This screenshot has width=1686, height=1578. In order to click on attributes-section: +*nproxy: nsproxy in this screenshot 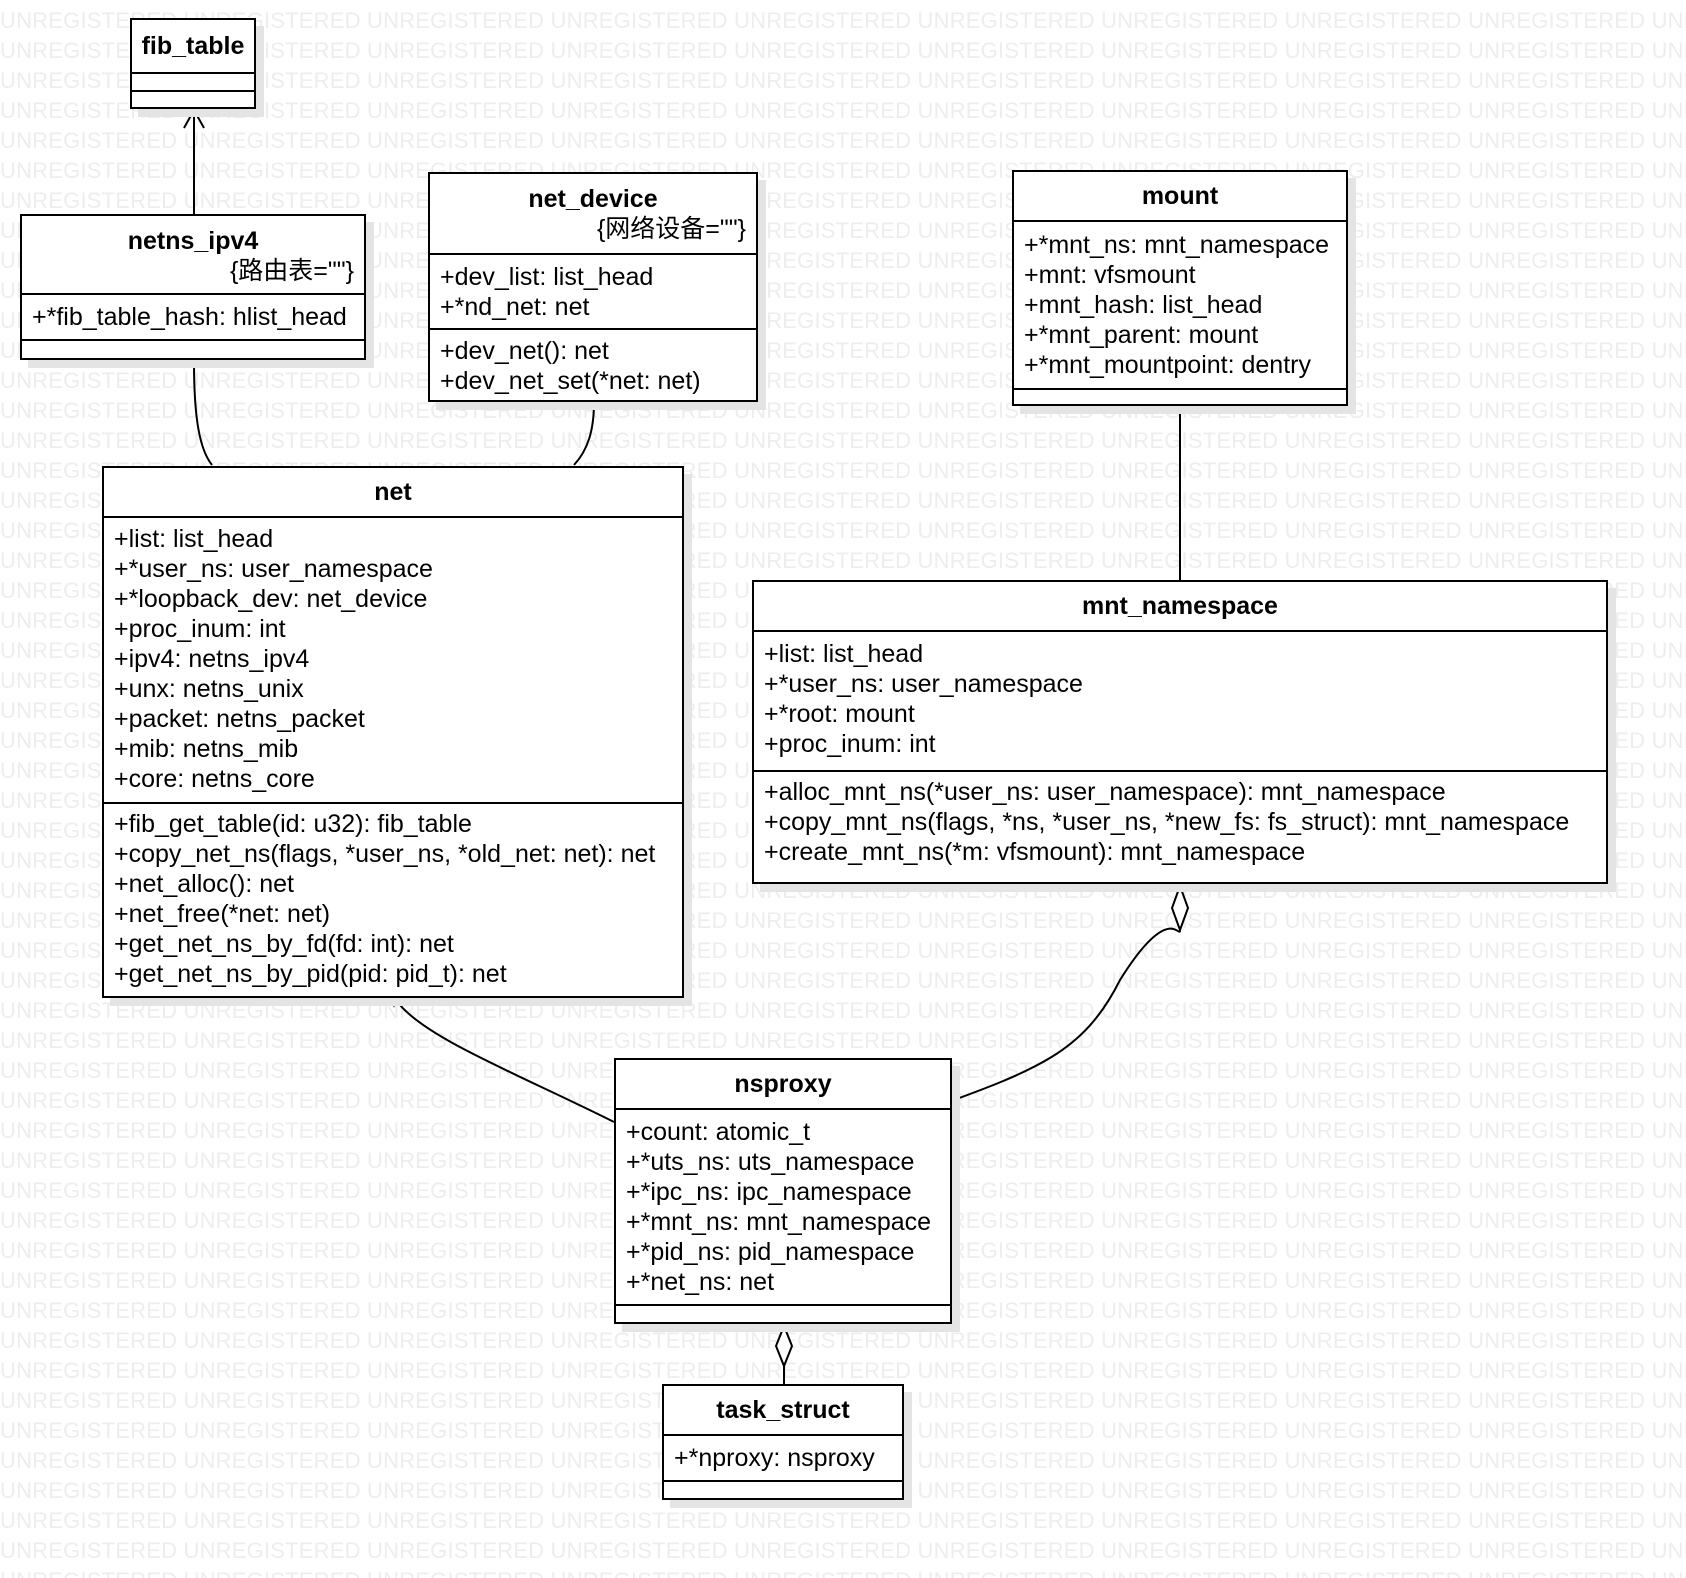, I will do `click(783, 1459)`.